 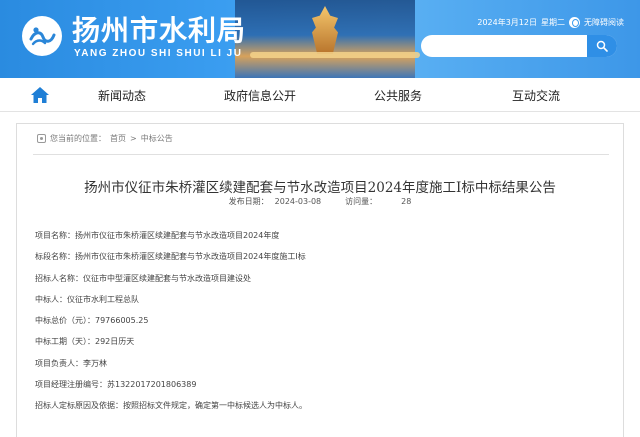 I want to click on nav-item-news: 新闻动态, so click(x=122, y=95).